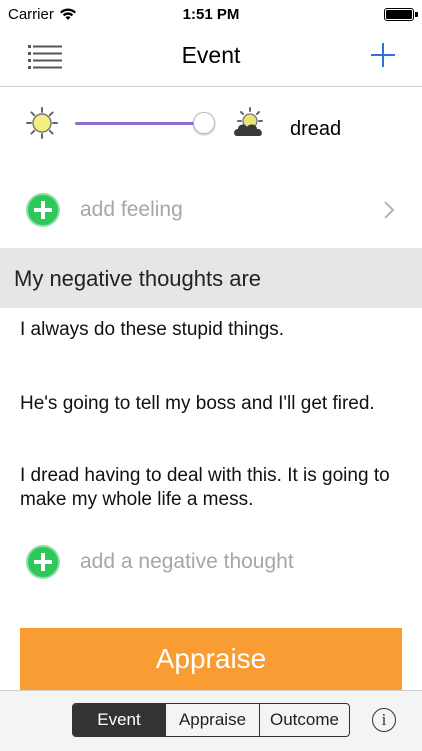 This screenshot has width=422, height=751. What do you see at coordinates (131, 210) in the screenshot?
I see `add-feeling-label: add feeling` at bounding box center [131, 210].